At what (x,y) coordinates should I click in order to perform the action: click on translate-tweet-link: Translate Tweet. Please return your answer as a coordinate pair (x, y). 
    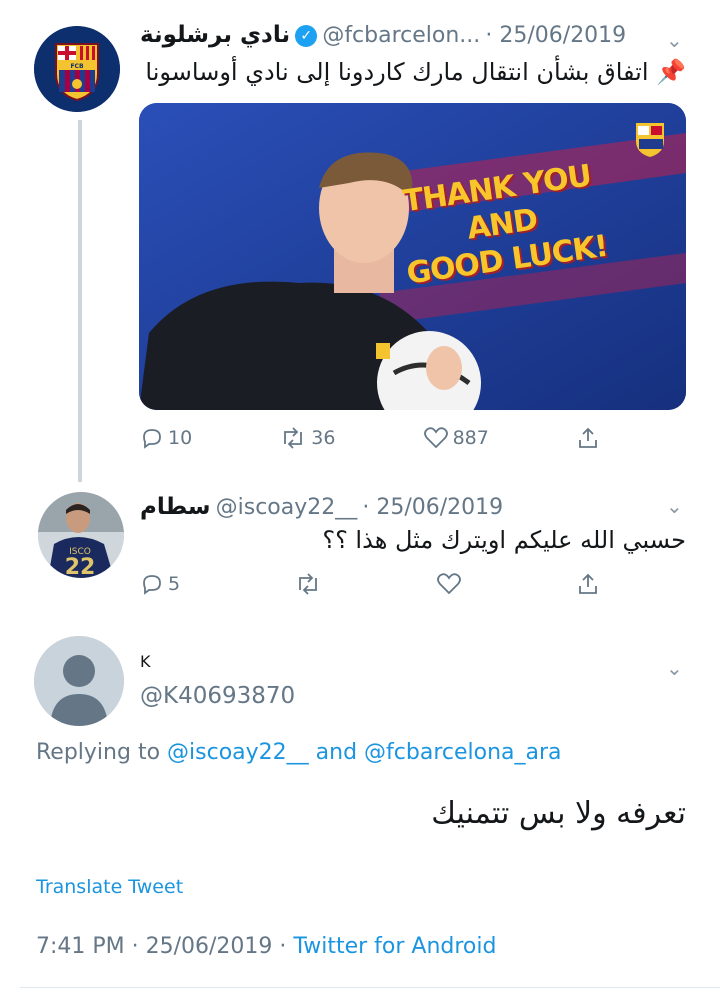
    Looking at the image, I should click on (109, 887).